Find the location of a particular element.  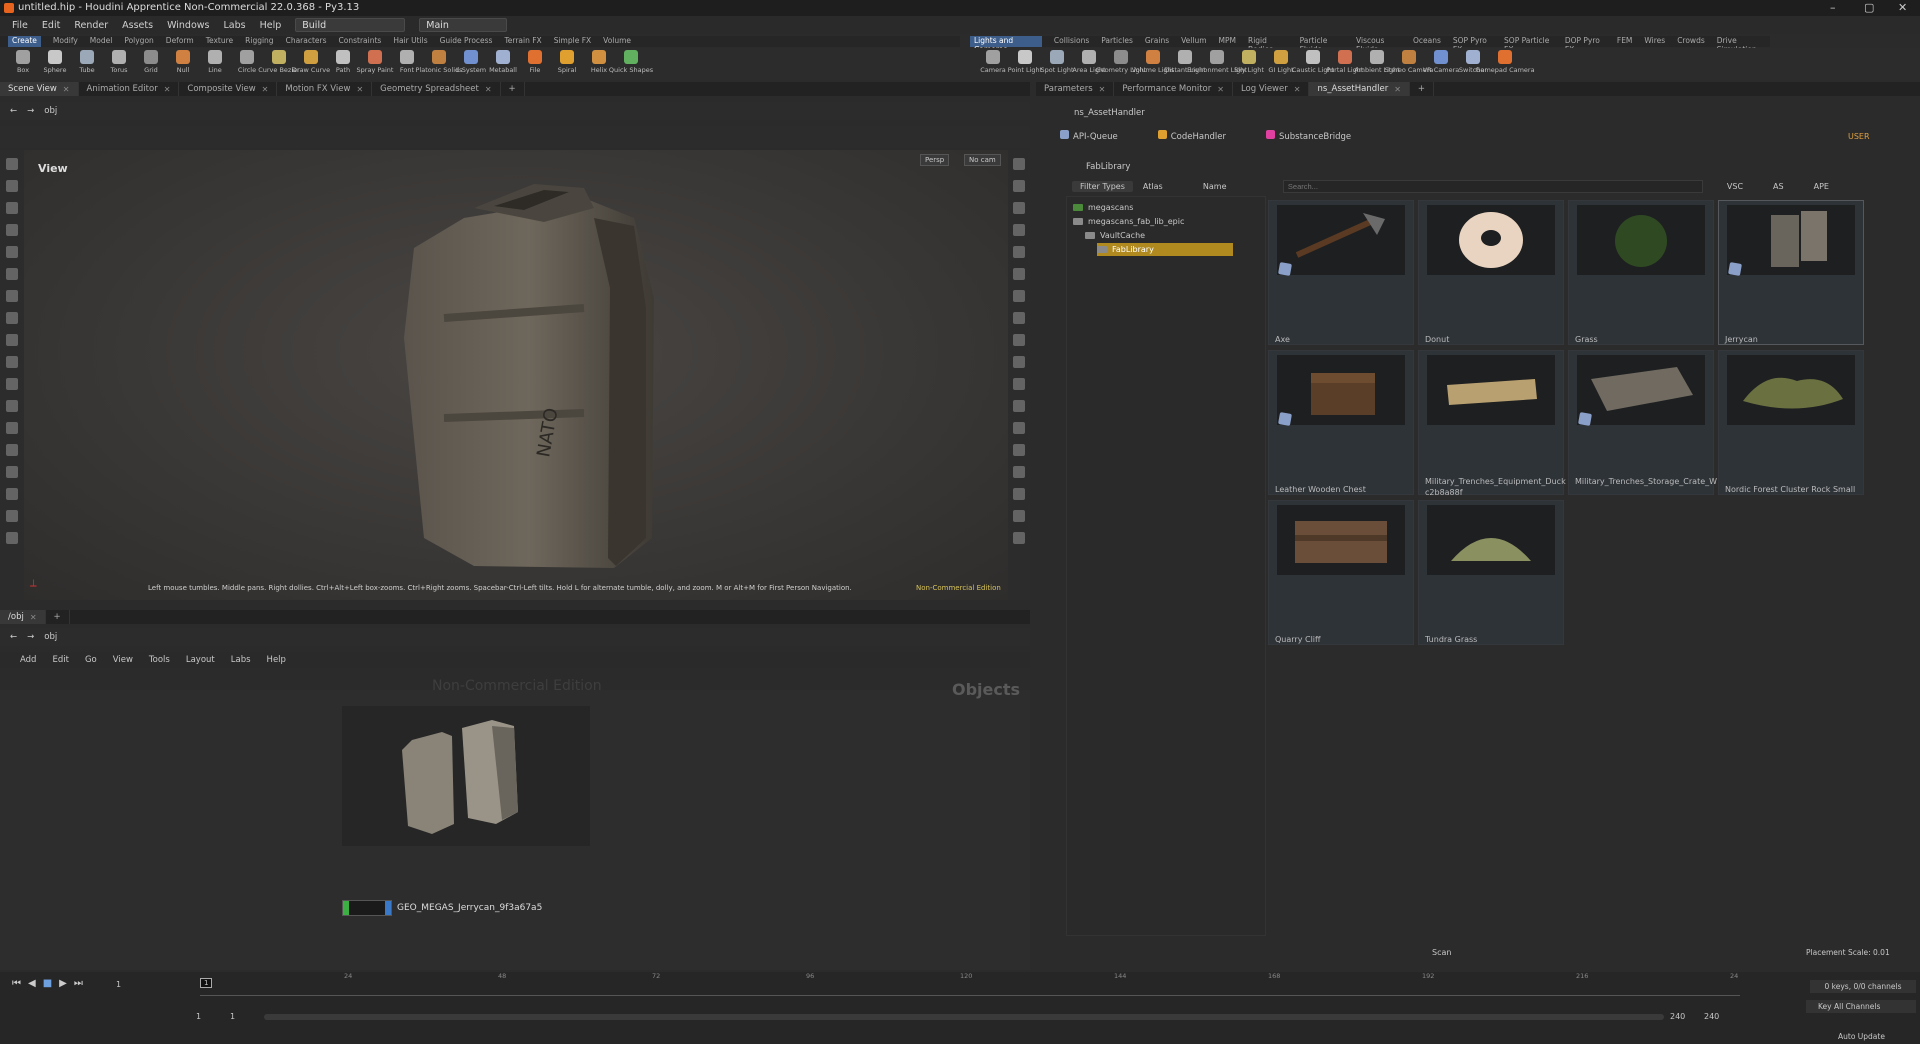

maximize-icon: ▢ is located at coordinates (1869, 7).